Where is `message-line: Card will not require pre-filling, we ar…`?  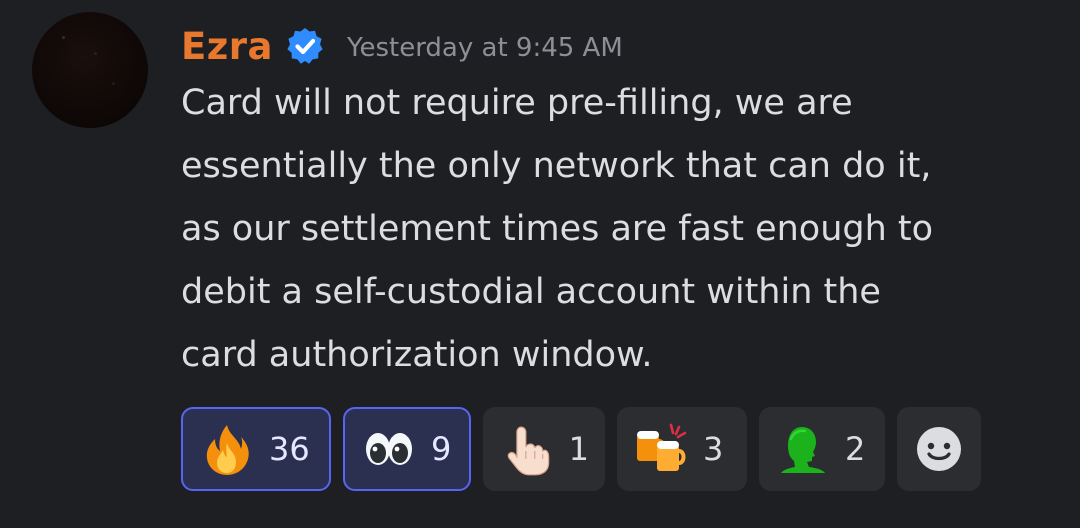
message-line: Card will not require pre-filling, we ar… is located at coordinates (517, 103).